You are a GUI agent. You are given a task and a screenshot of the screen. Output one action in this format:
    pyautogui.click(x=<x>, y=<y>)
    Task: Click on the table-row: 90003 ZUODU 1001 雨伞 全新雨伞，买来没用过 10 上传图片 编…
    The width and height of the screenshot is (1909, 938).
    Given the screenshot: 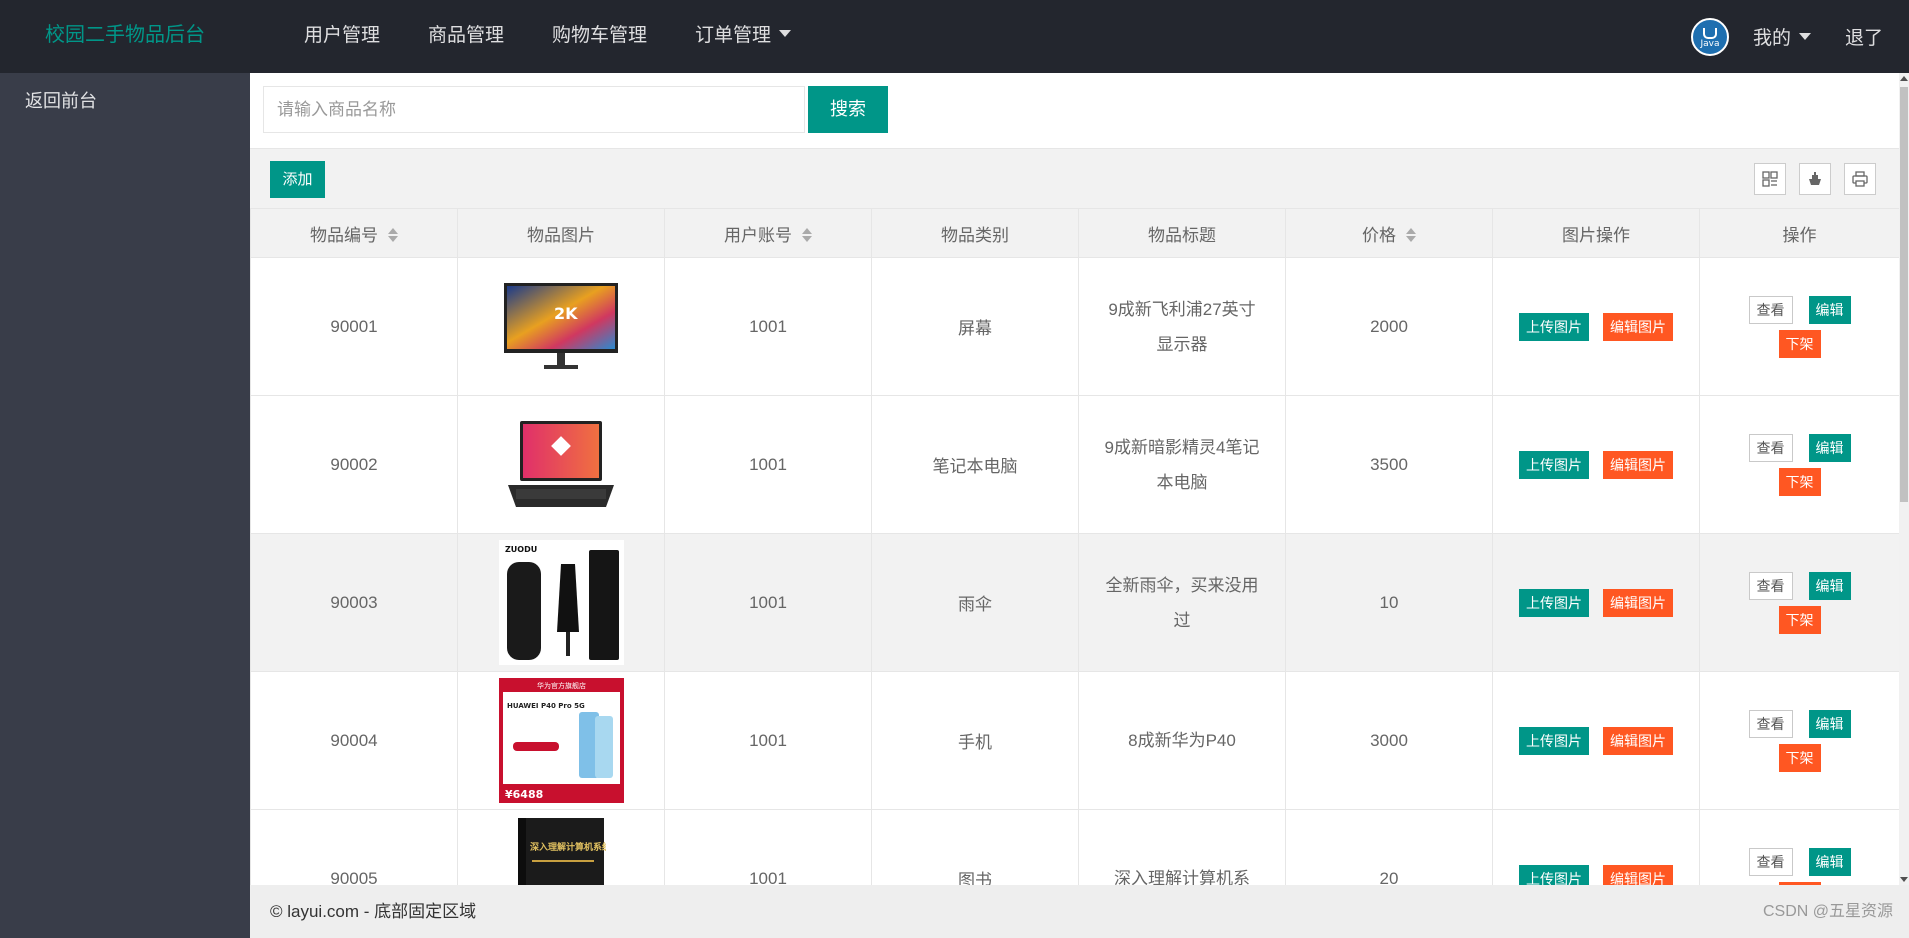 What is the action you would take?
    pyautogui.click(x=1074, y=602)
    